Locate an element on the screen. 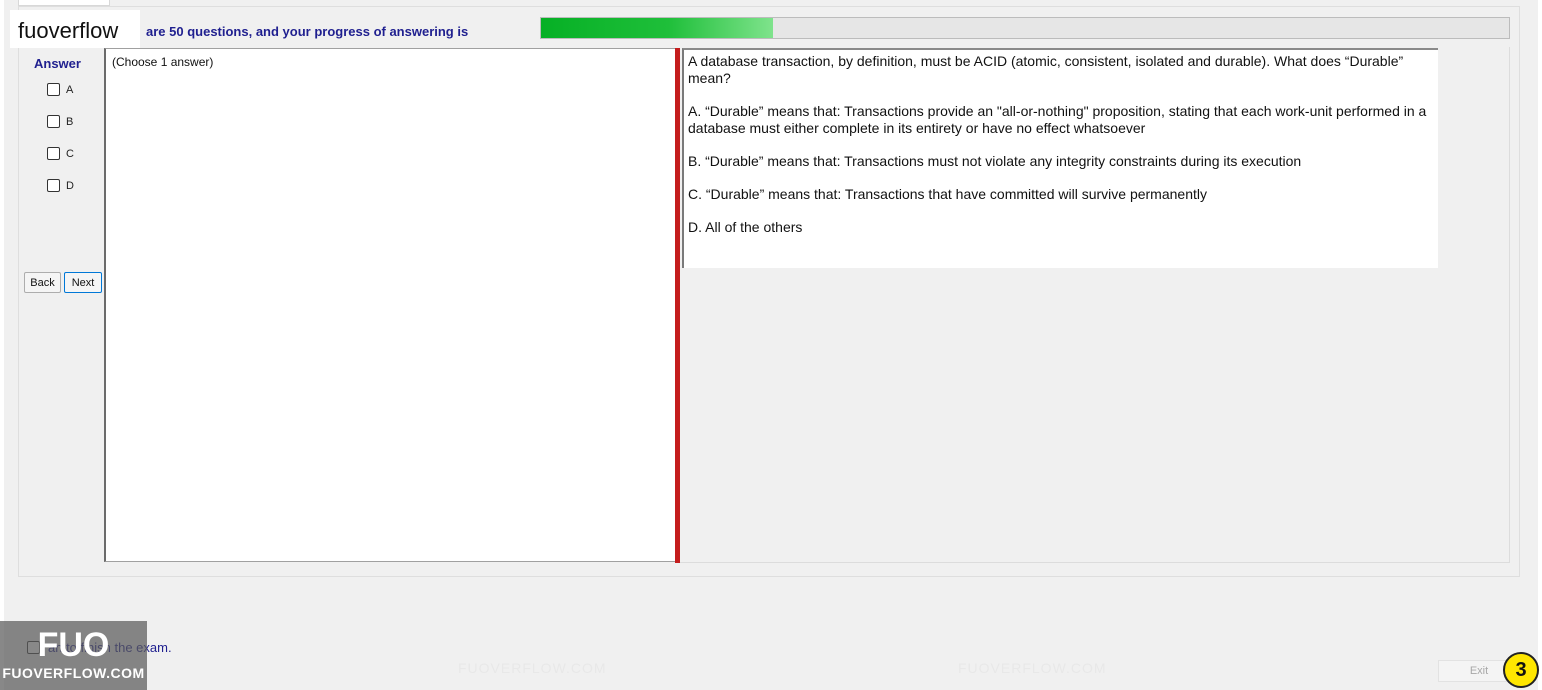 The height and width of the screenshot is (690, 1542). answer-option-d: D is located at coordinates (60, 185).